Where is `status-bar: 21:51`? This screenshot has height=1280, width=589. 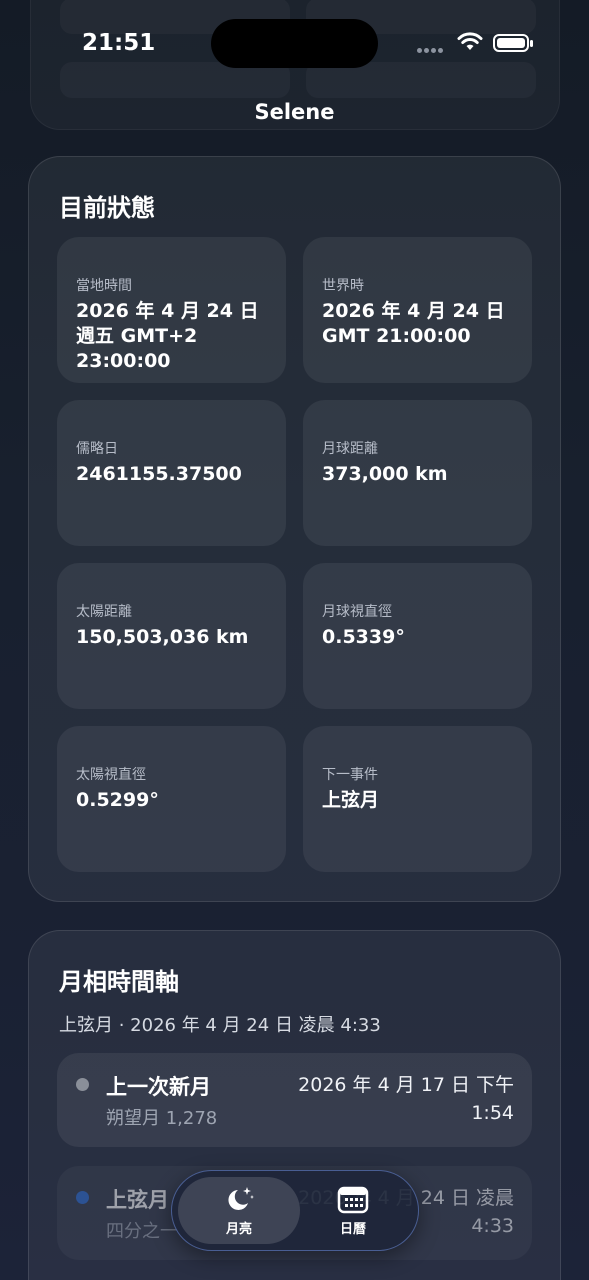 status-bar: 21:51 is located at coordinates (294, 45).